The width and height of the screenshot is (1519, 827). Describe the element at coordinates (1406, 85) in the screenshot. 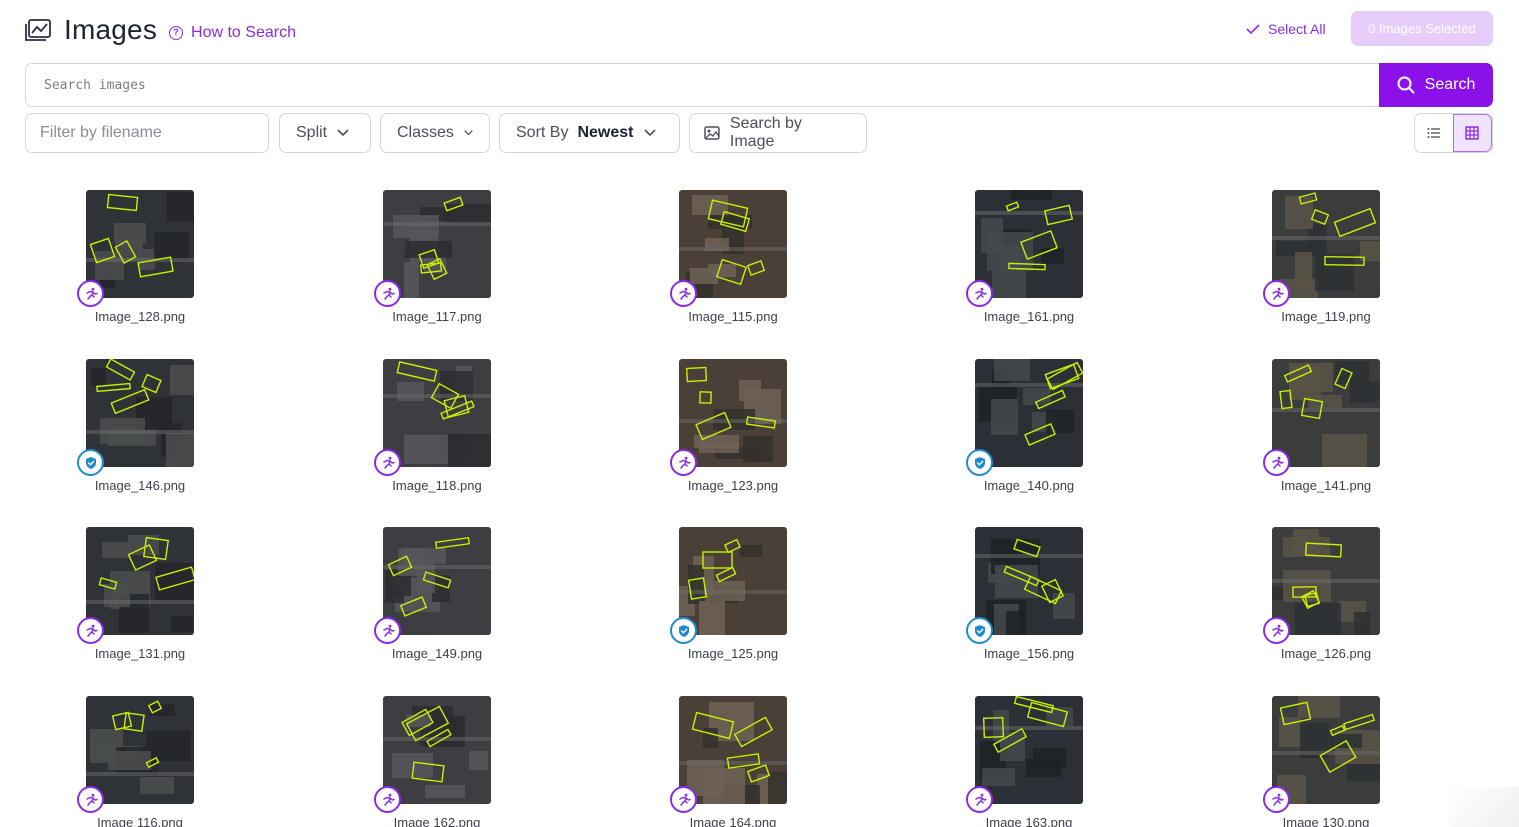

I see `search-icon` at that location.